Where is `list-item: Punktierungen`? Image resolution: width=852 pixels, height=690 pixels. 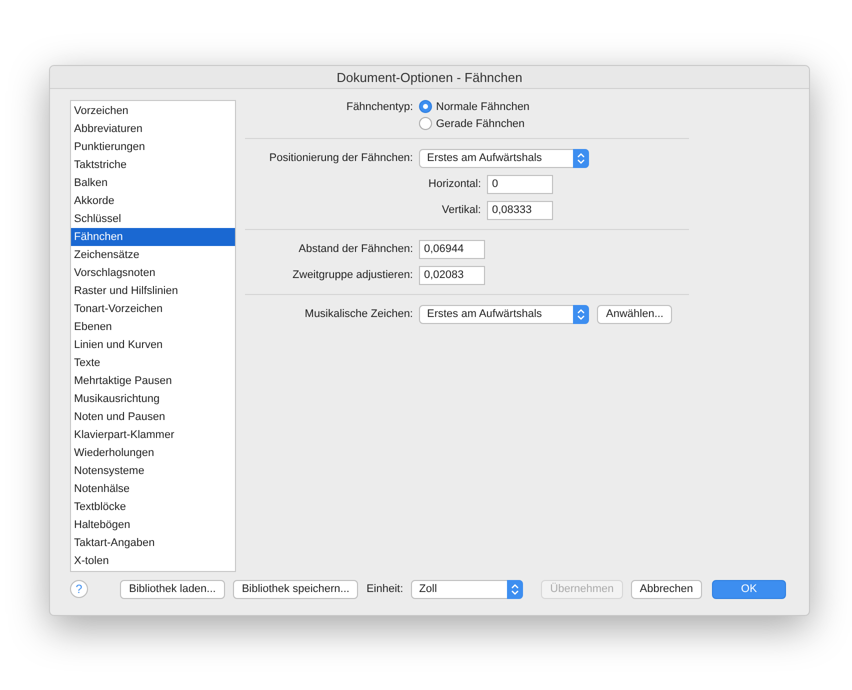
list-item: Punktierungen is located at coordinates (153, 147).